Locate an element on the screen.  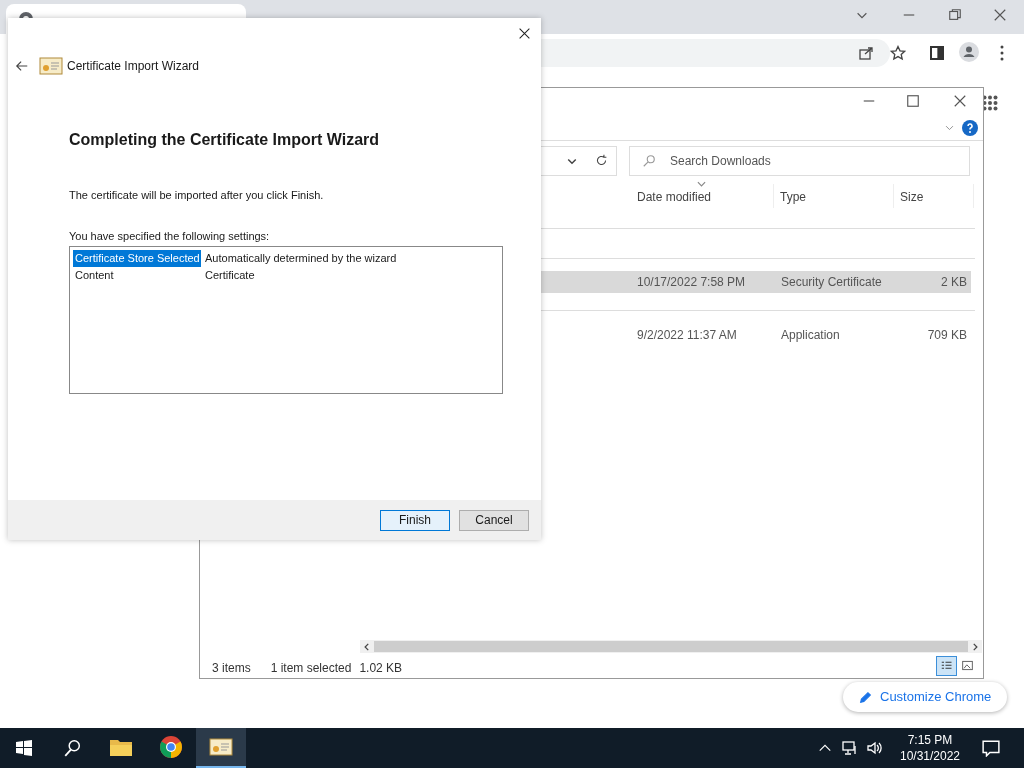
table-cell-text: Application is located at coordinates (811, 335).